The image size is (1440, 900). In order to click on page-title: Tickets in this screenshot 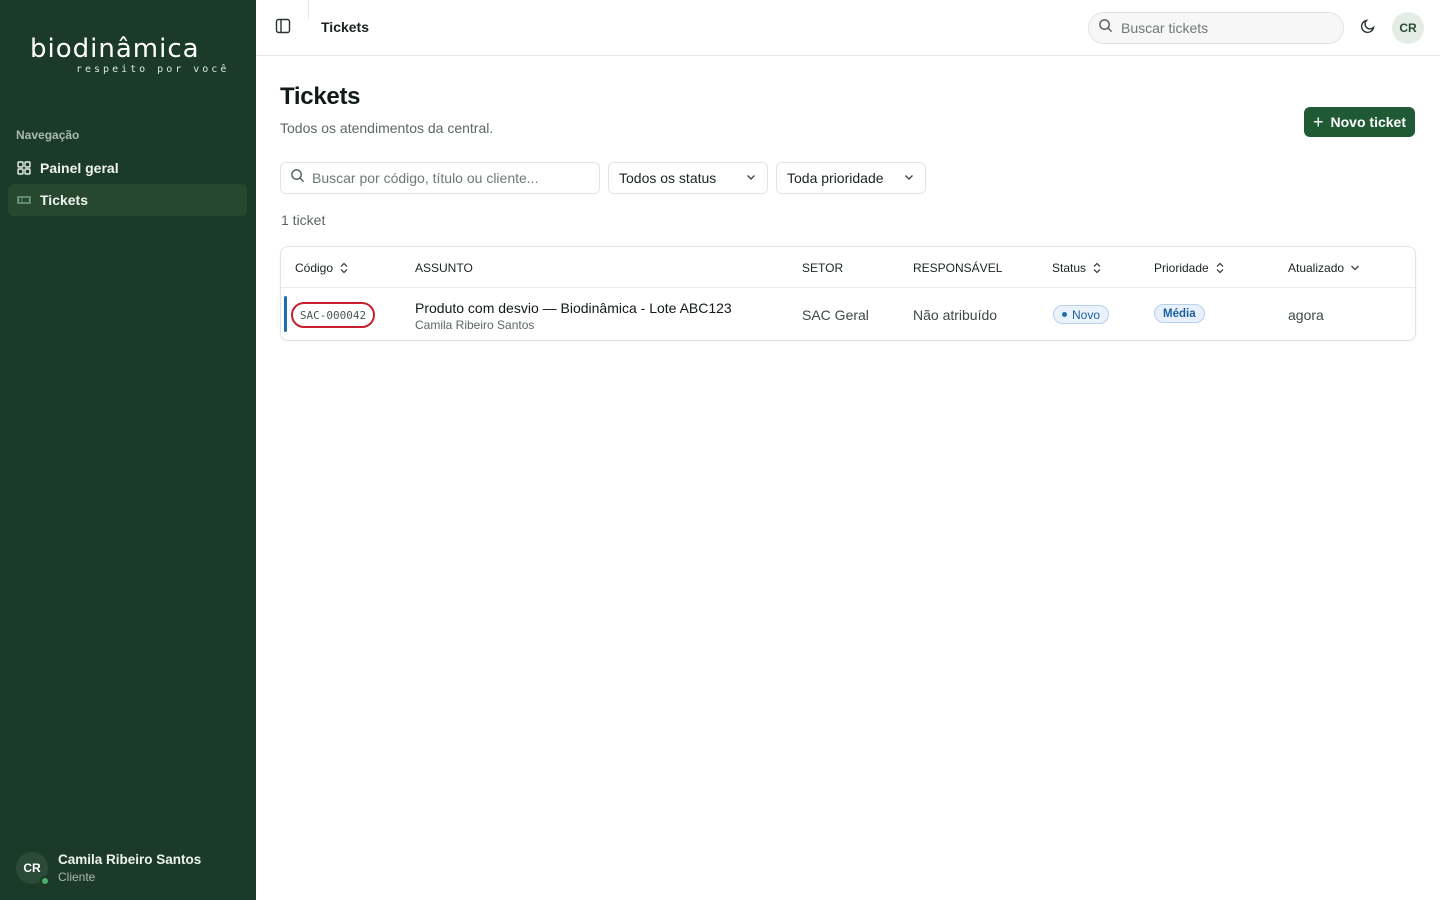, I will do `click(320, 96)`.